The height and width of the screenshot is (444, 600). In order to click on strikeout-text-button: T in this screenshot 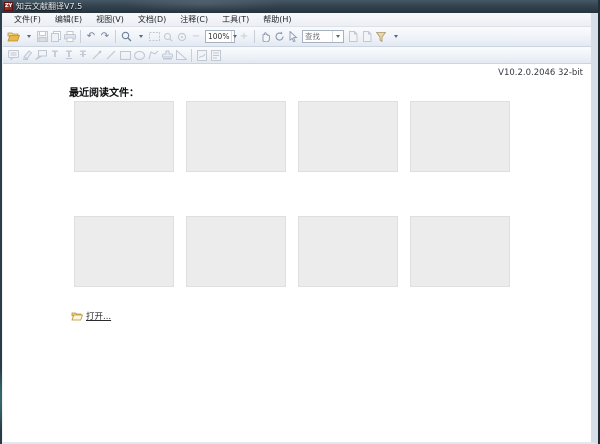, I will do `click(83, 55)`.